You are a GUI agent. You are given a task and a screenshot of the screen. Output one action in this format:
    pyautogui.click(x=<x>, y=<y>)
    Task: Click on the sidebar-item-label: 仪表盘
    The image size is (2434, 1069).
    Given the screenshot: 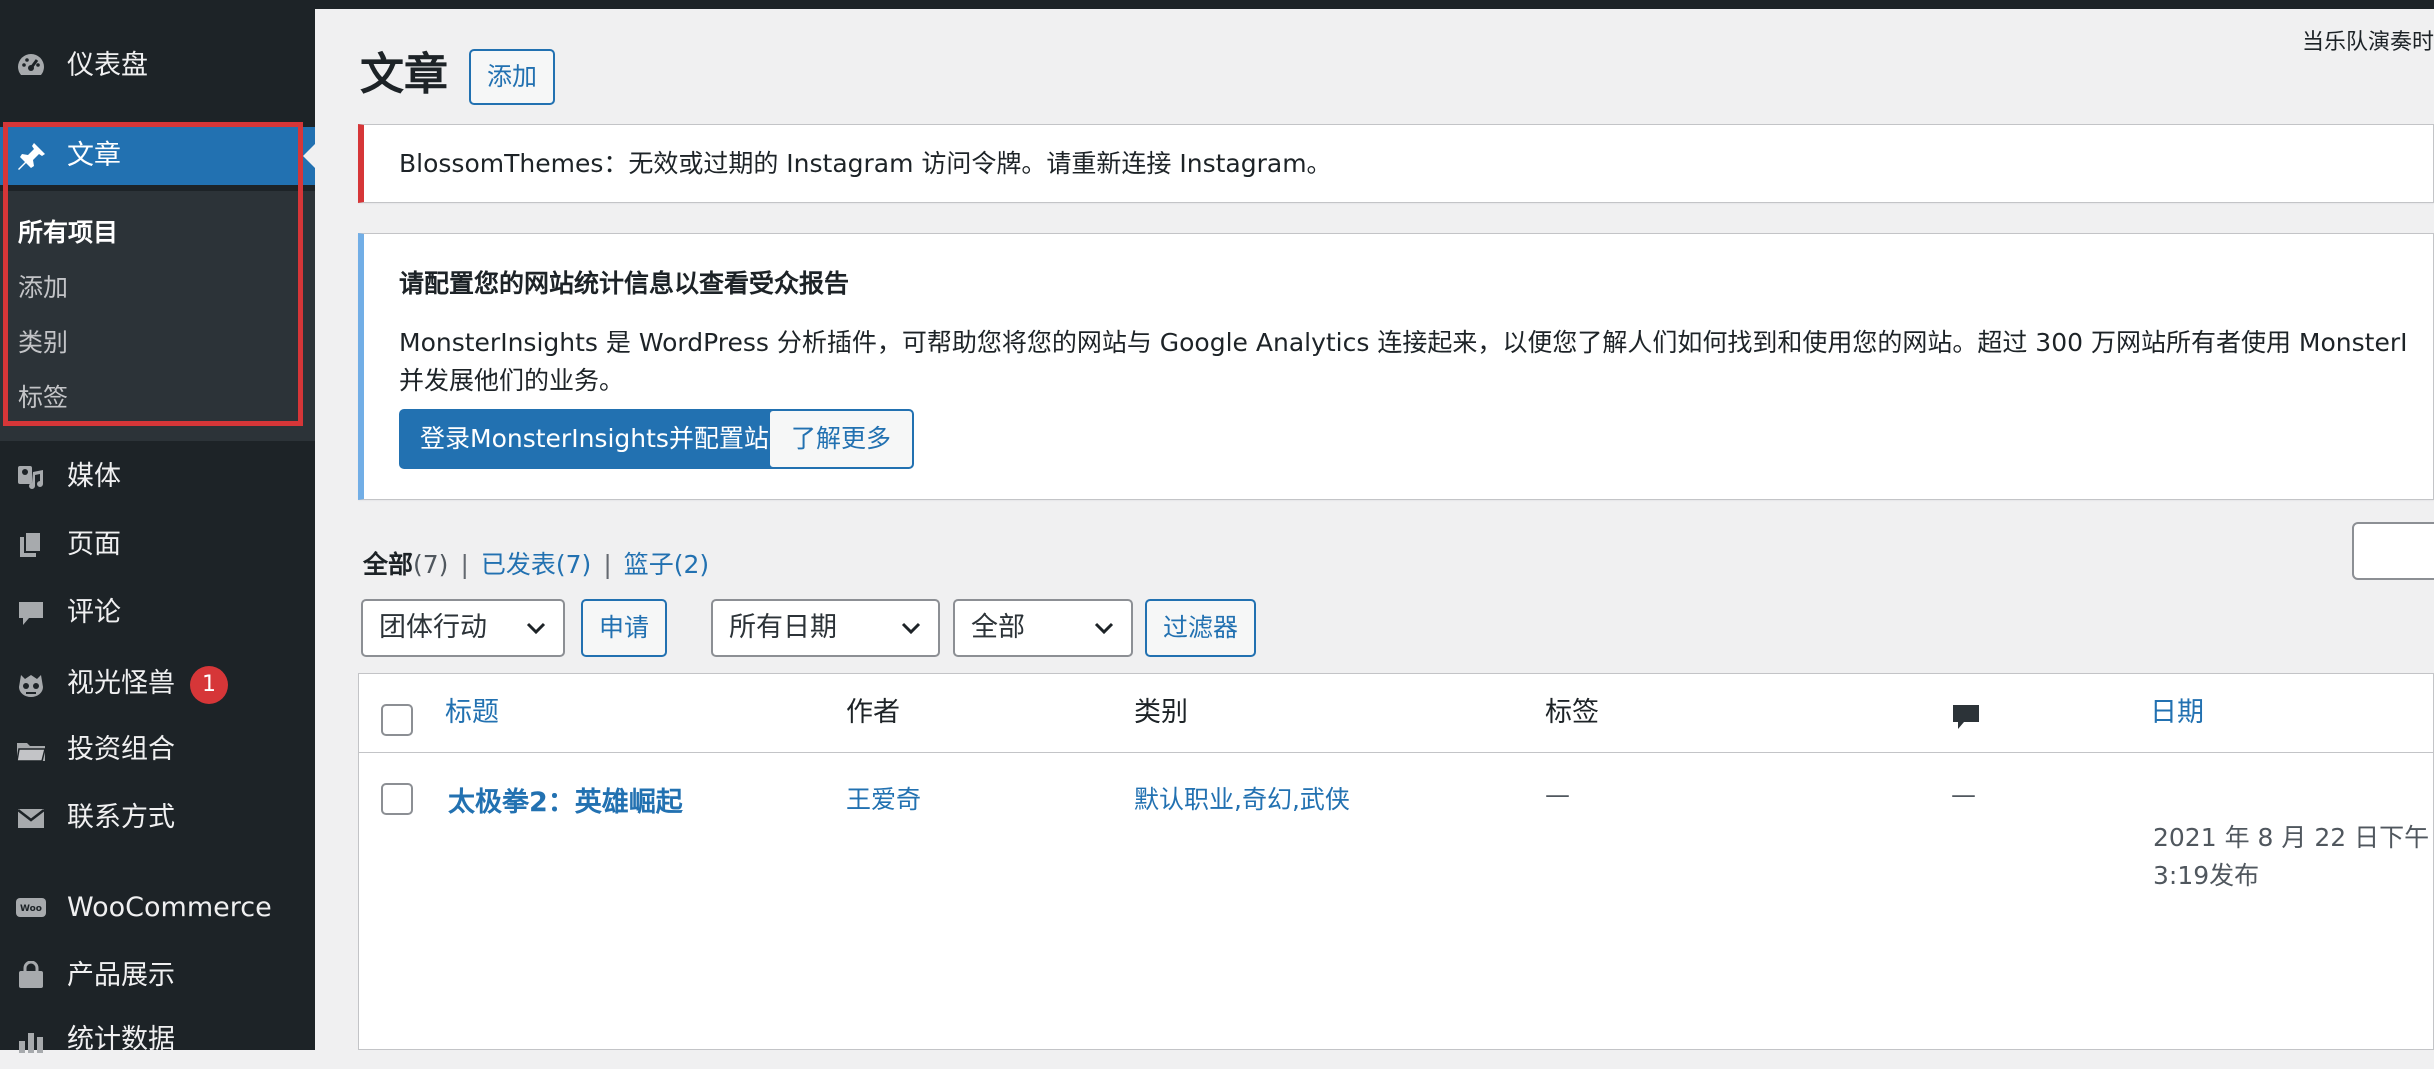 What is the action you would take?
    pyautogui.click(x=107, y=65)
    